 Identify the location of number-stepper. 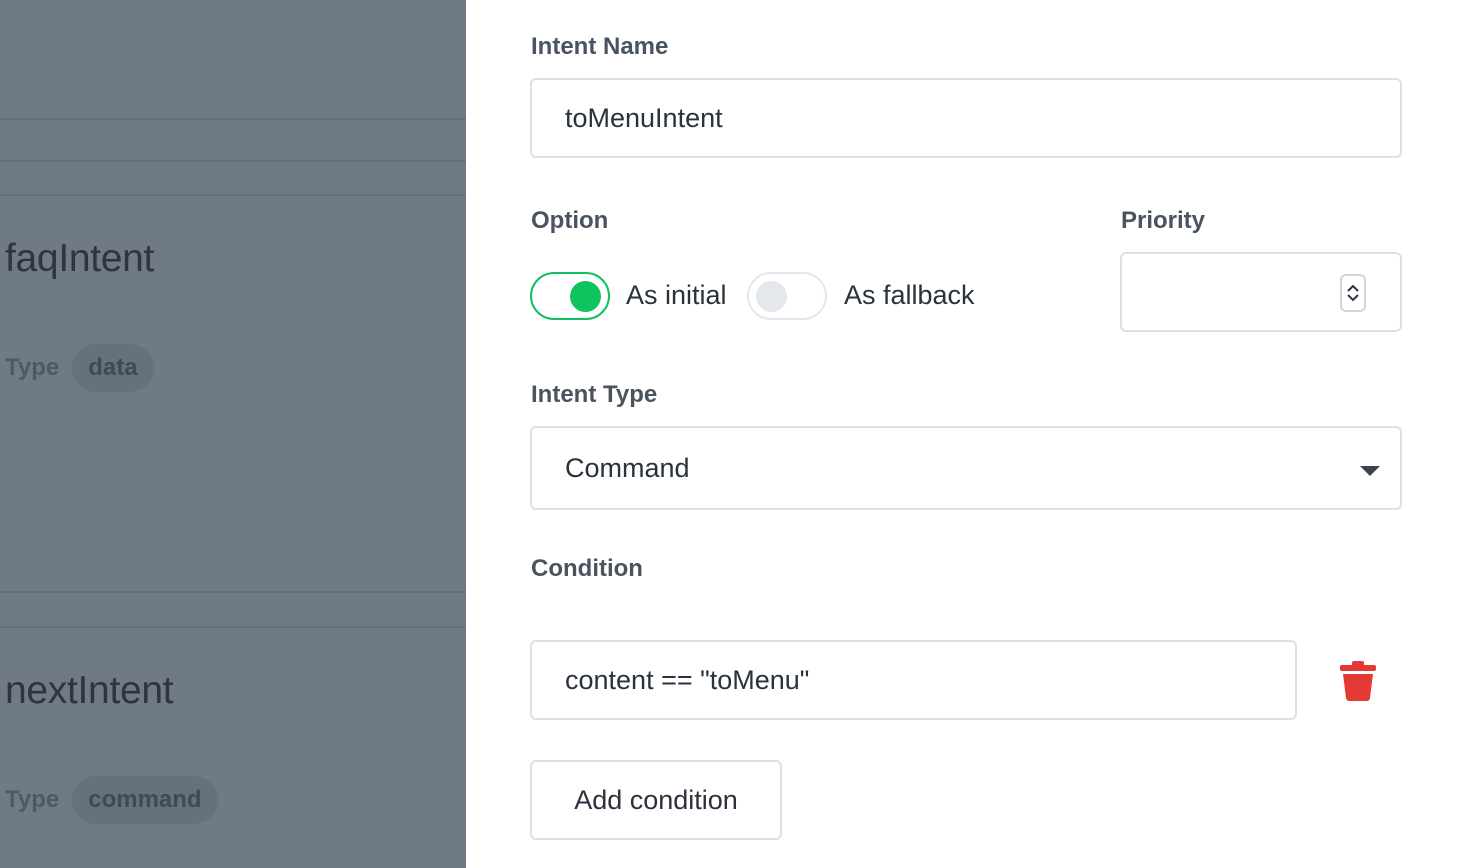
(1353, 293).